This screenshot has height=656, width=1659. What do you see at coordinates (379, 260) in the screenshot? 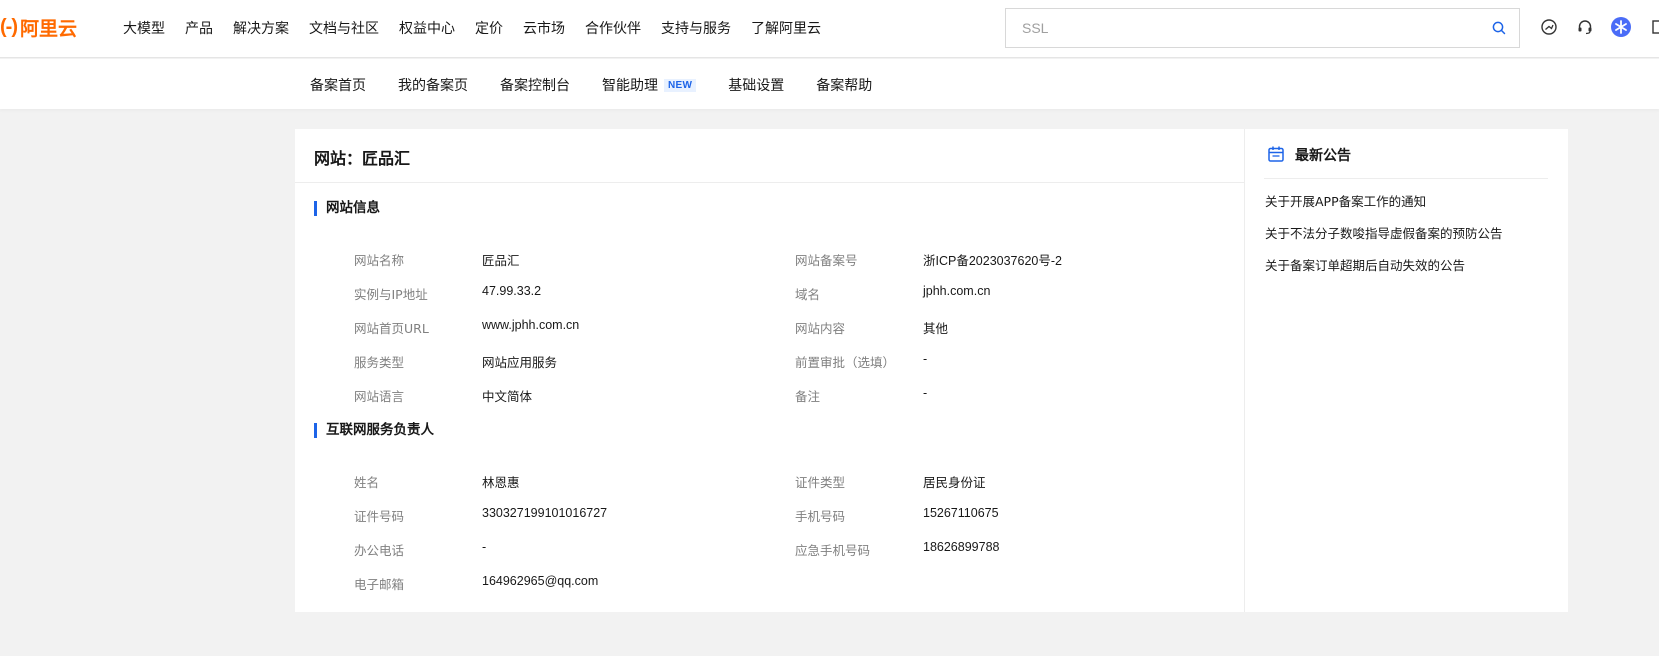
I see `field-label: 网站名称` at bounding box center [379, 260].